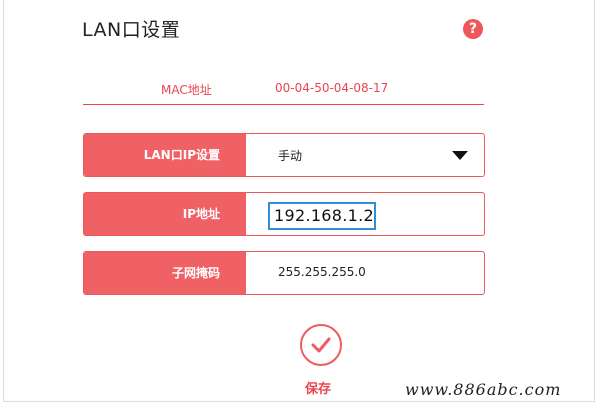 The width and height of the screenshot is (600, 406). I want to click on watermark: www.886abc.com, so click(483, 389).